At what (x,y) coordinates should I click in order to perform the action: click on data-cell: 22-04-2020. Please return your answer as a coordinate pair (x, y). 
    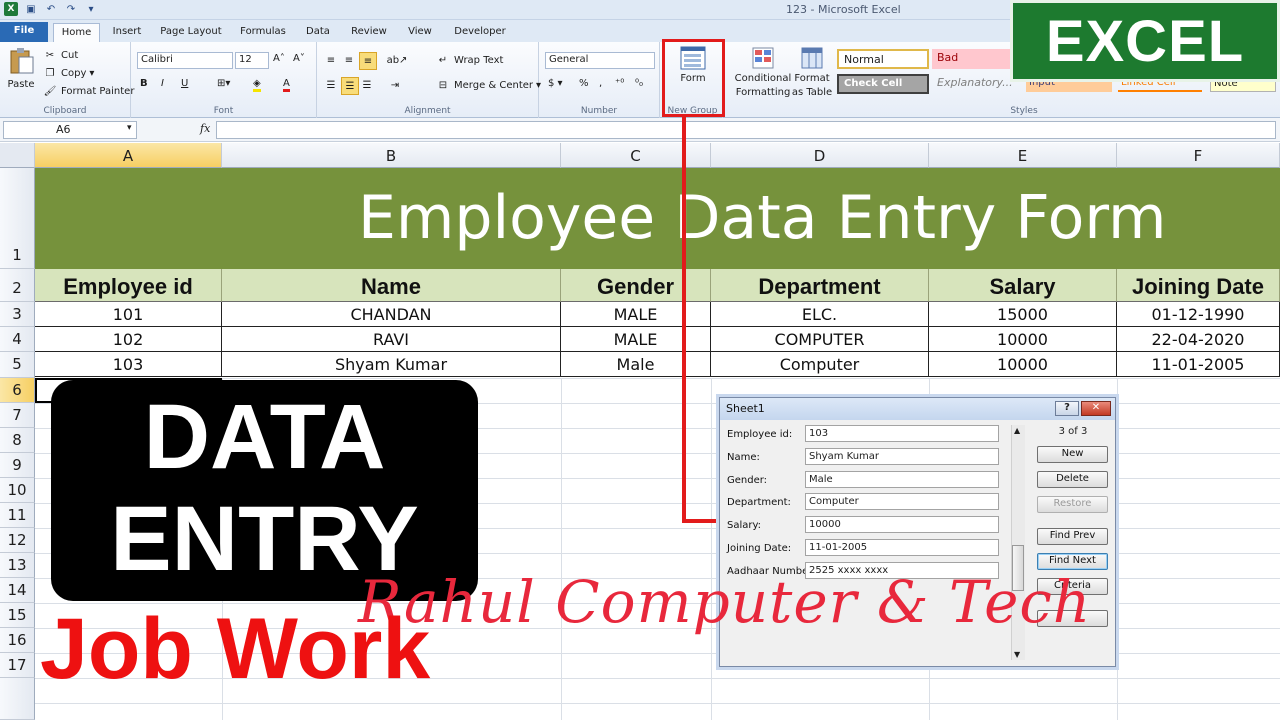
    Looking at the image, I should click on (1198, 339).